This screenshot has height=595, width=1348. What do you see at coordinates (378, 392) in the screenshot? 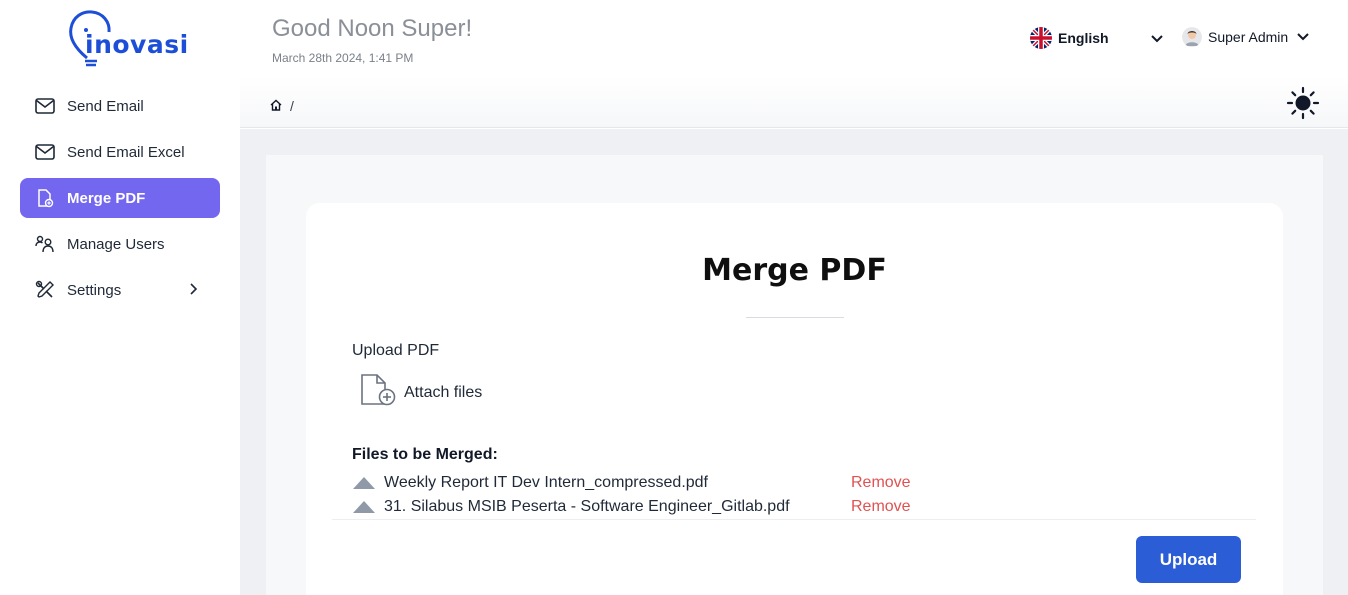
I see `file-add-icon` at bounding box center [378, 392].